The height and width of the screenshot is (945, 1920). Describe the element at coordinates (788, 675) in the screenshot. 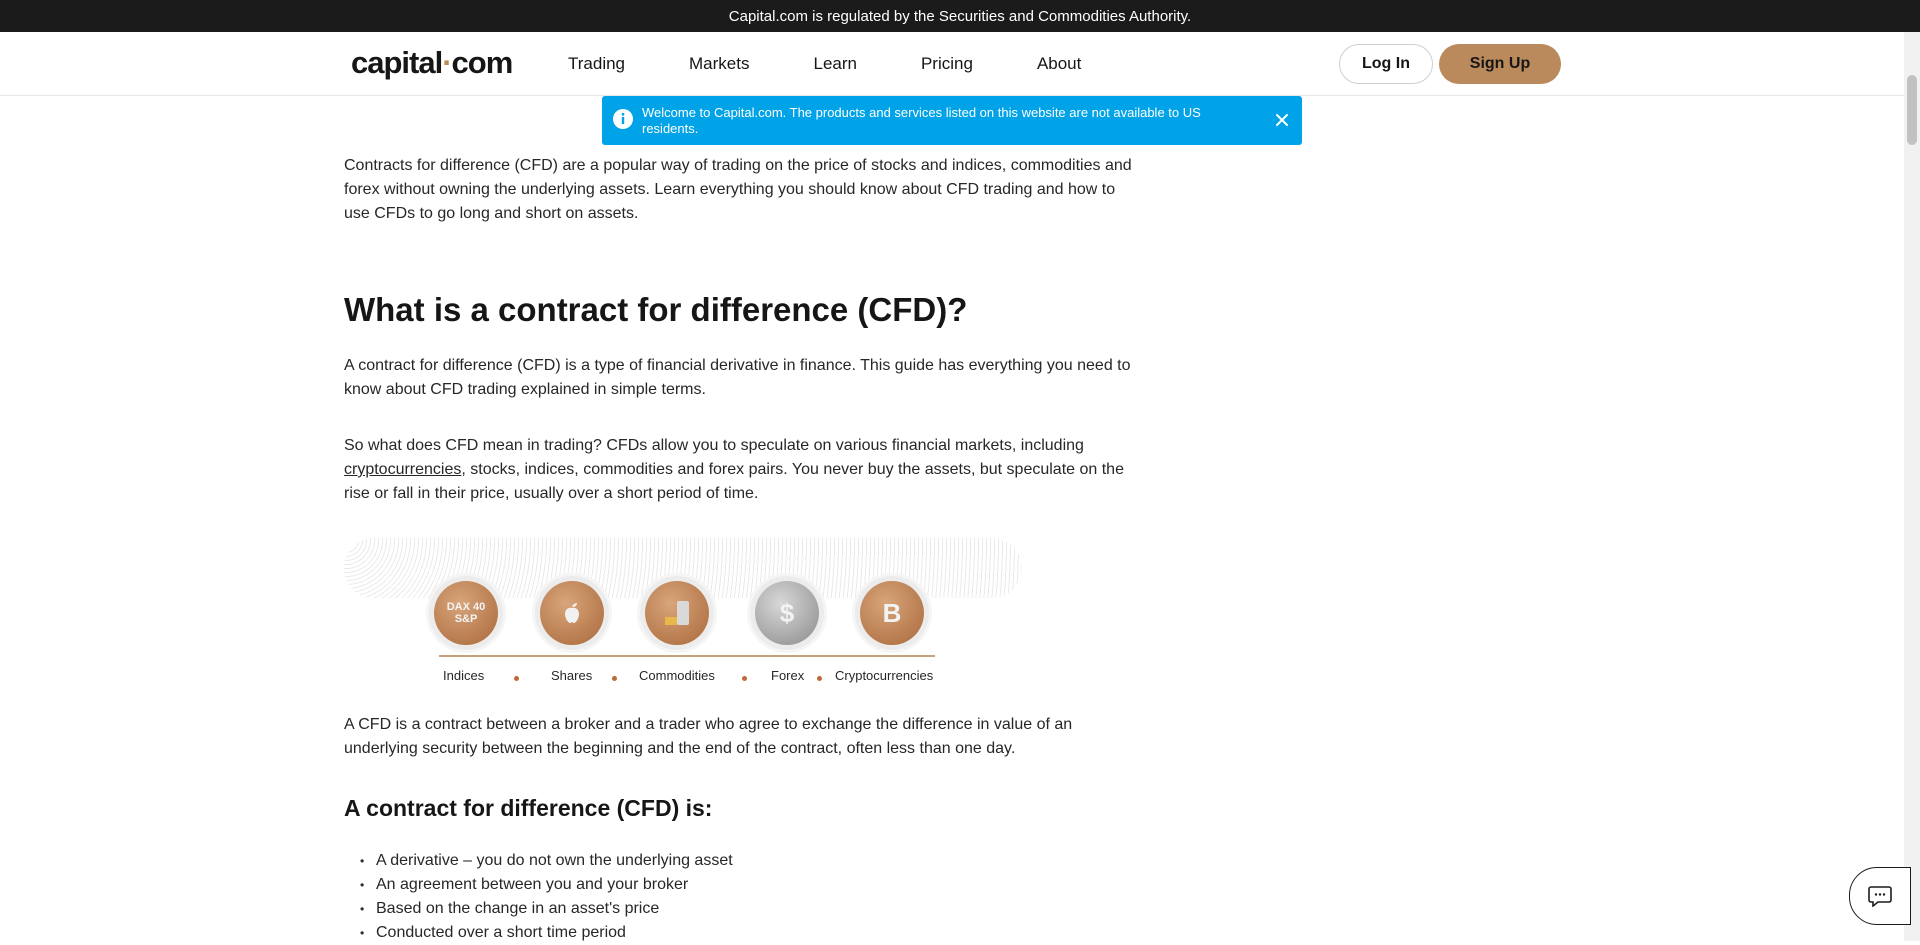

I see `forex-label: Forex` at that location.